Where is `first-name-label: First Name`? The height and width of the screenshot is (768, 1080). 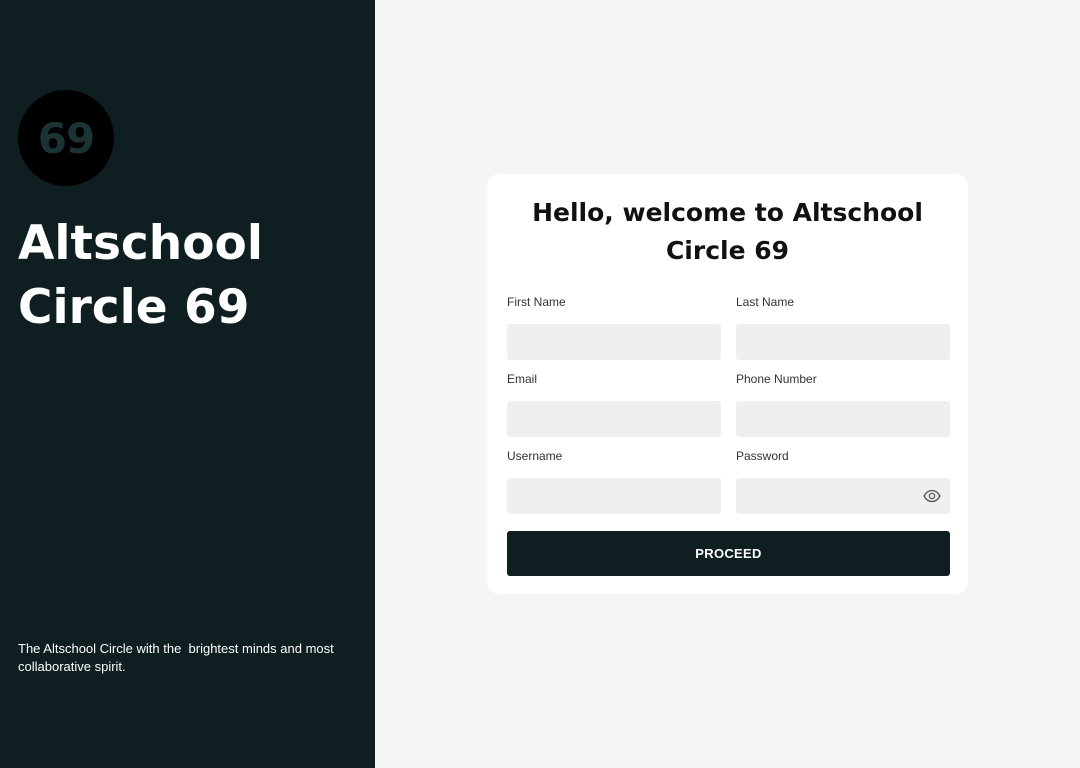
first-name-label: First Name is located at coordinates (536, 302).